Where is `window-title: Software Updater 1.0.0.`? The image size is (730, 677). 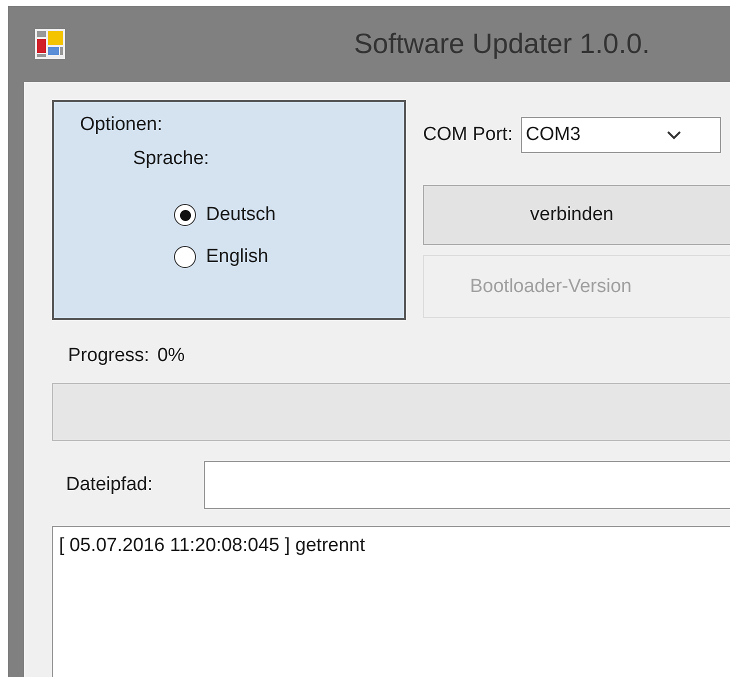 window-title: Software Updater 1.0.0. is located at coordinates (502, 44).